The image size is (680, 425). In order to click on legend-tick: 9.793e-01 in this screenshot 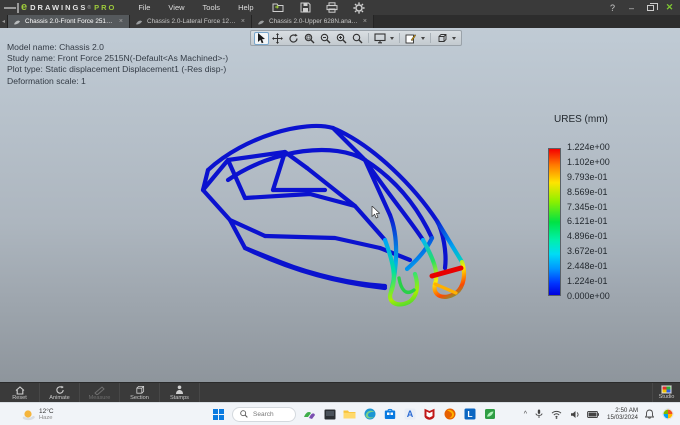, I will do `click(587, 176)`.